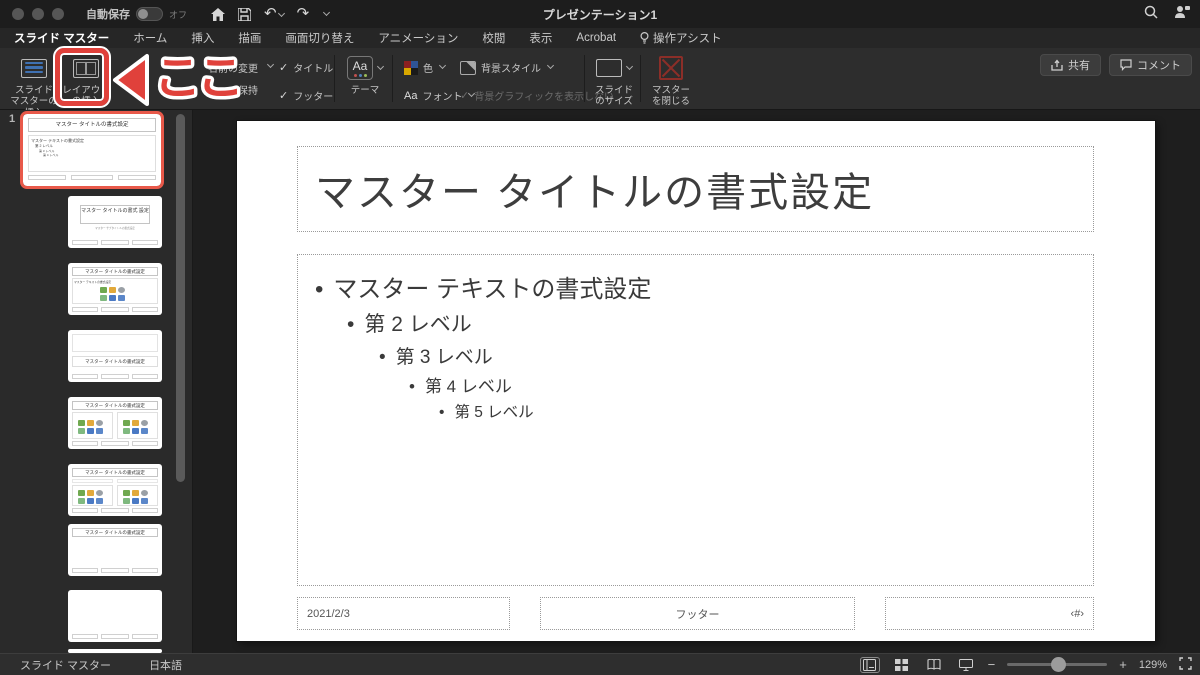 The width and height of the screenshot is (1200, 675). Describe the element at coordinates (989, 613) in the screenshot. I see `slide-number-placeholder: ‹#›` at that location.